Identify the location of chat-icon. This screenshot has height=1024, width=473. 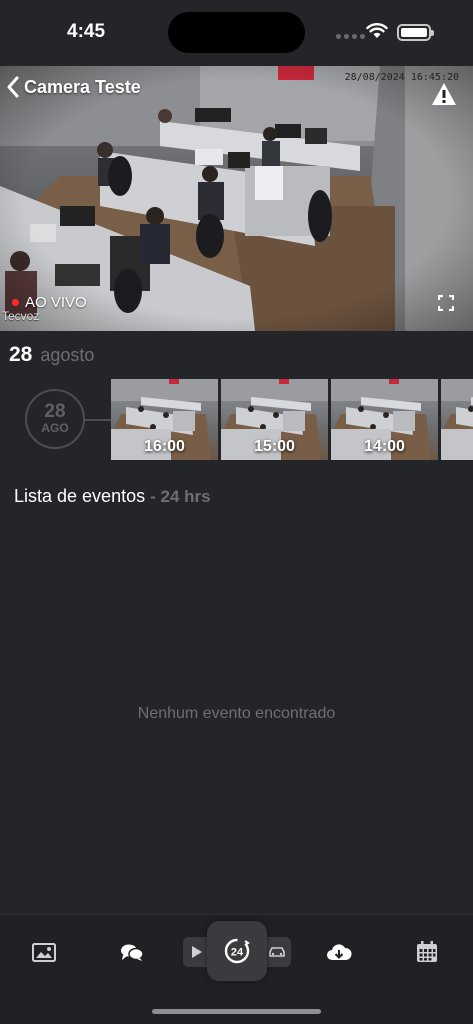
(132, 952).